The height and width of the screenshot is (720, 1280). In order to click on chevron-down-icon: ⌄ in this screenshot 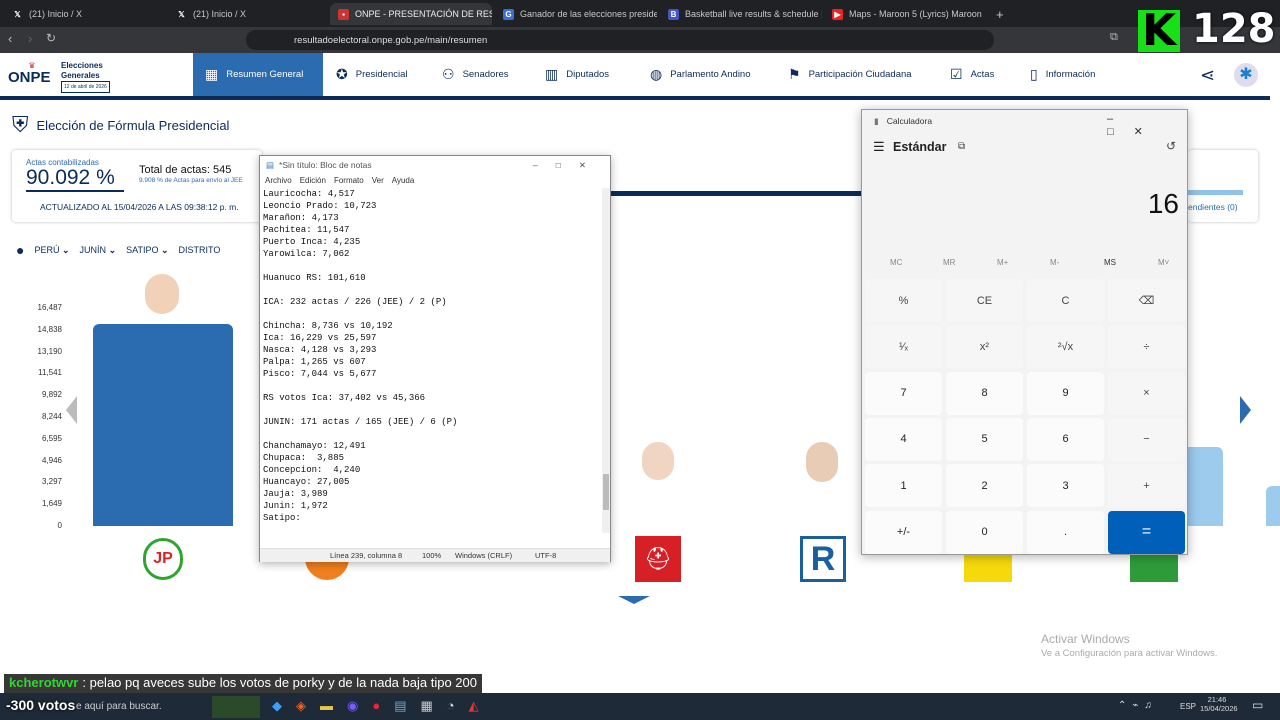, I will do `click(66, 249)`.